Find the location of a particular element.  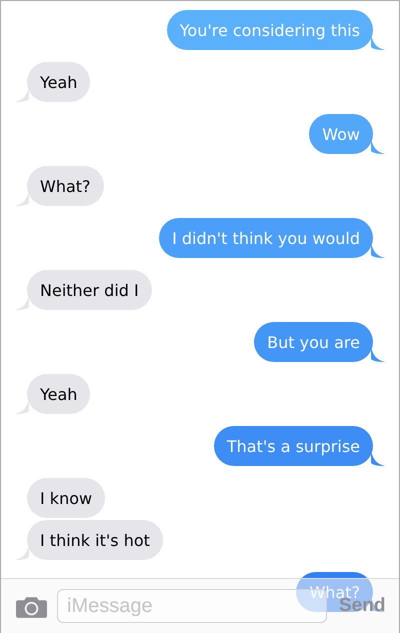

message-bubble: I know is located at coordinates (66, 498).